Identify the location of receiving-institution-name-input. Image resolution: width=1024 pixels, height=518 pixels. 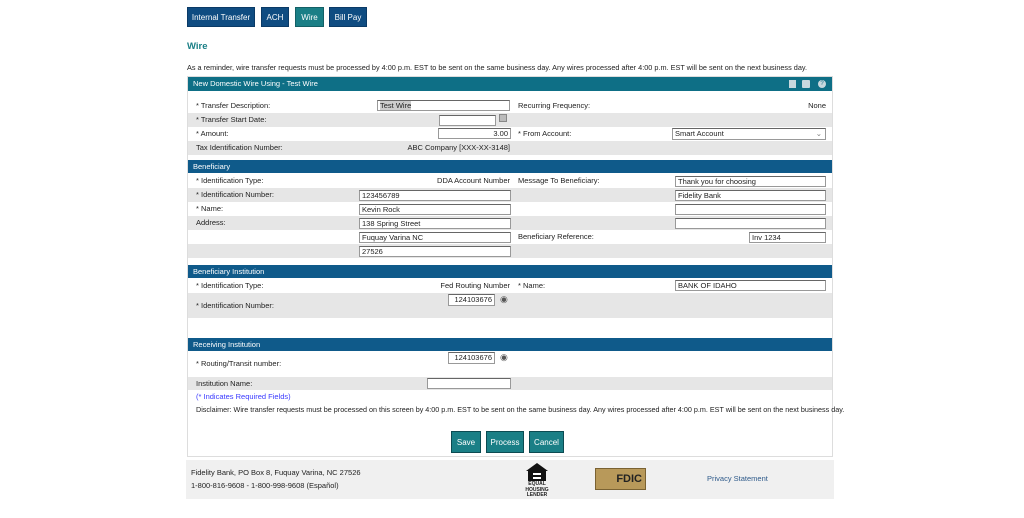
(469, 383).